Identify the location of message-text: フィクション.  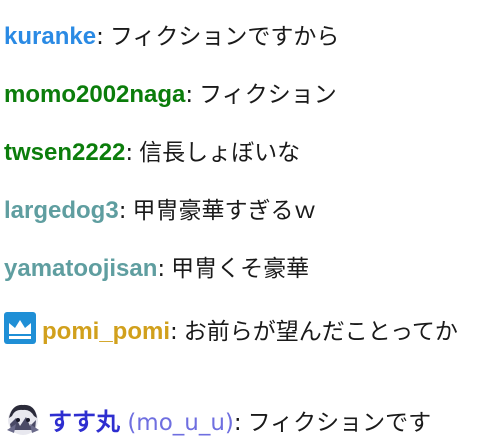
(268, 95).